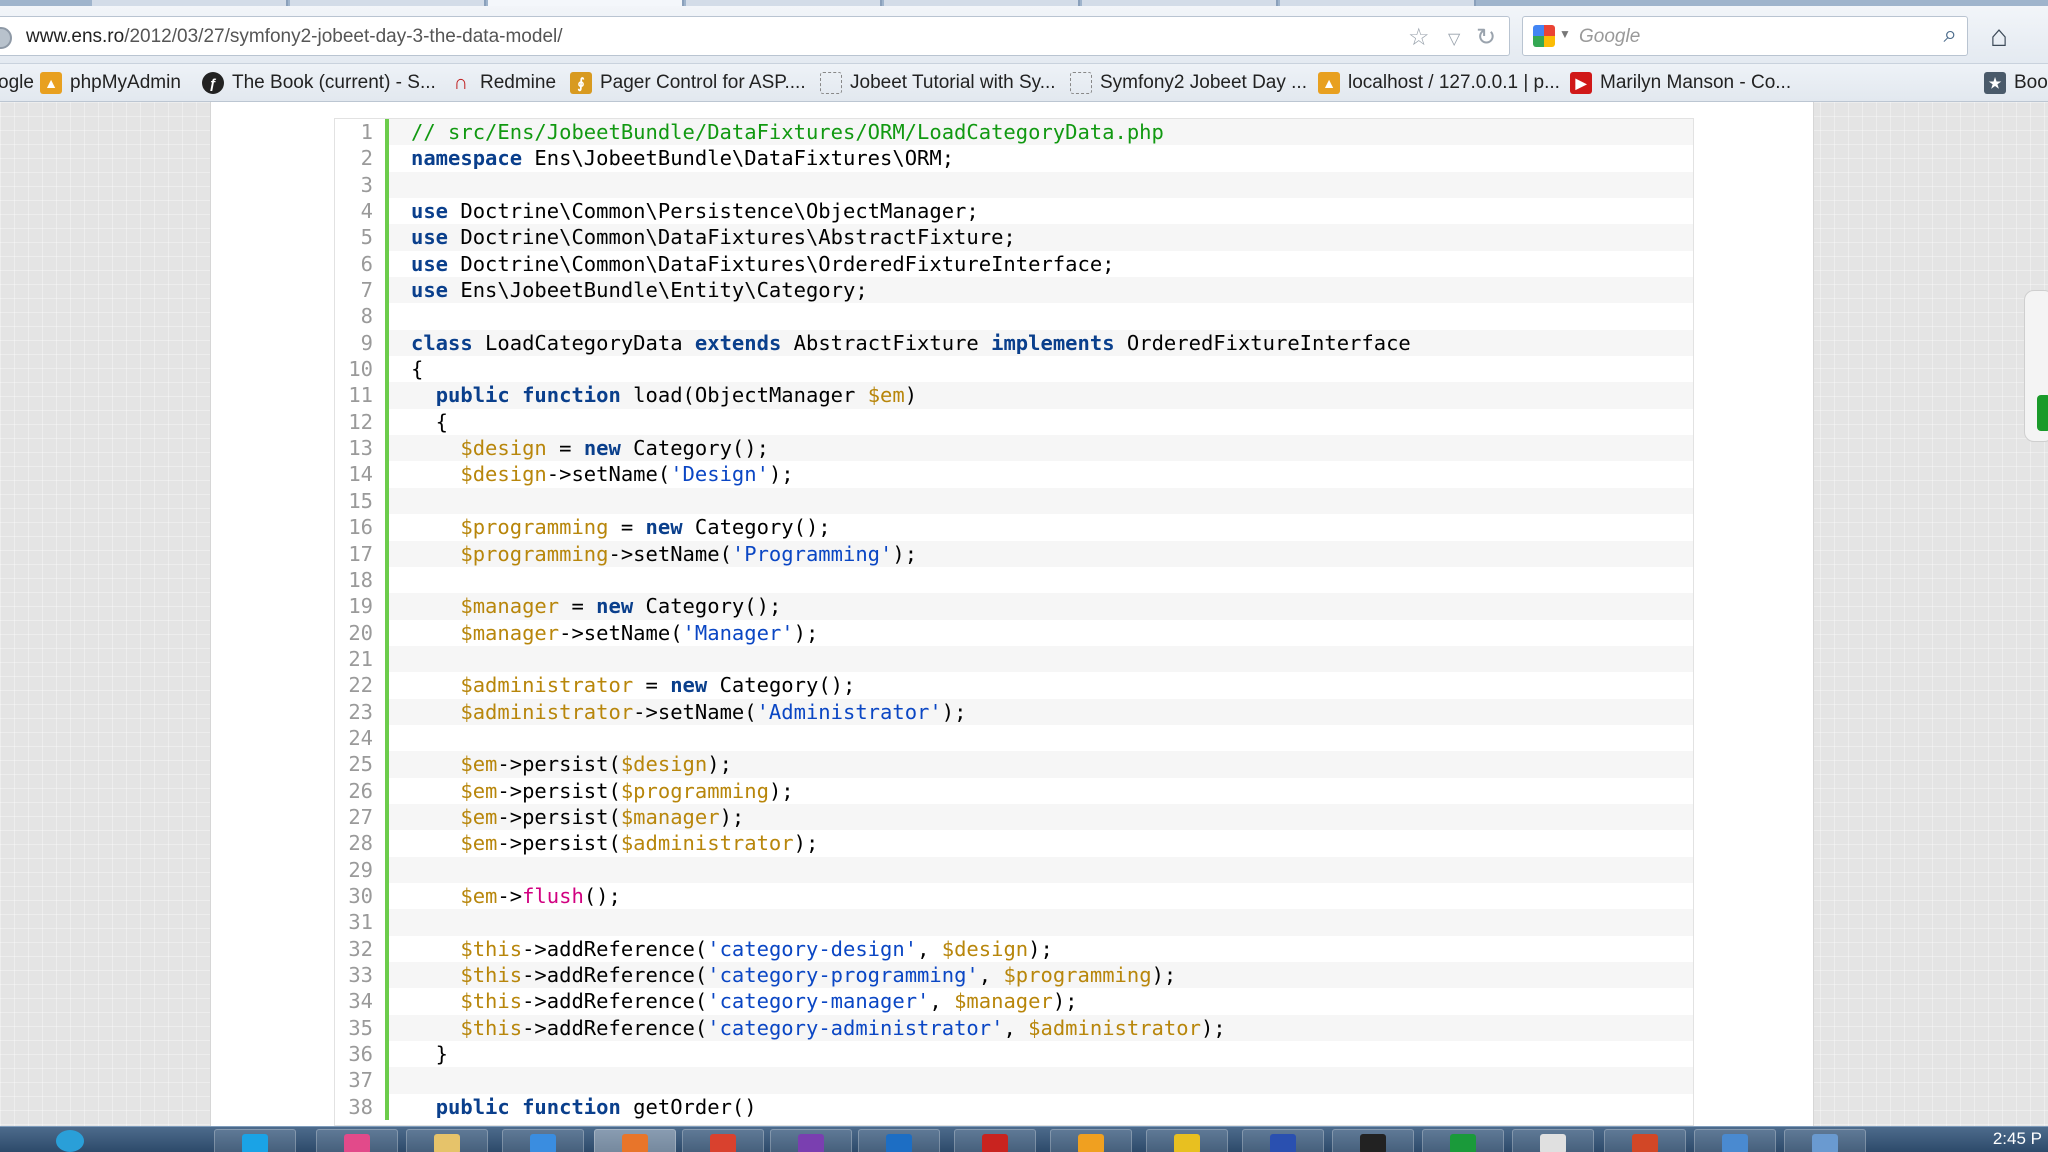  What do you see at coordinates (831, 83) in the screenshot?
I see `page-icon` at bounding box center [831, 83].